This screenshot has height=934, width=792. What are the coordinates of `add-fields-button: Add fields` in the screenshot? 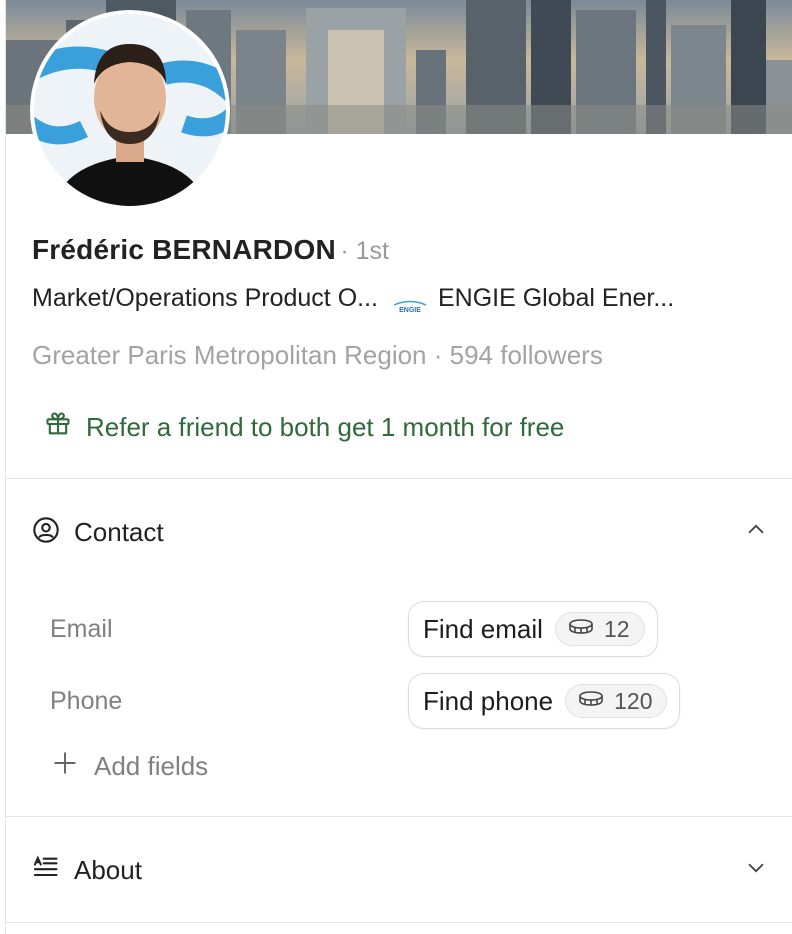 It's located at (130, 766).